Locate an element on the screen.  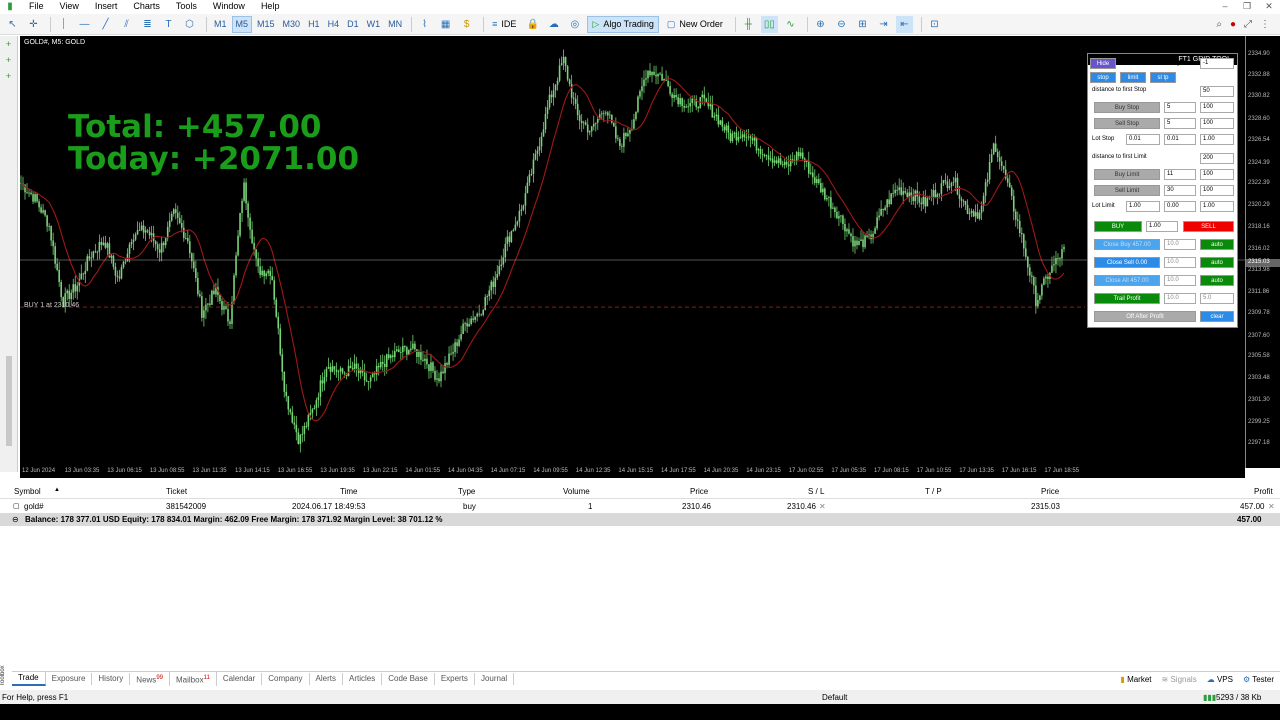
hide-button: Hide is located at coordinates (1103, 63).